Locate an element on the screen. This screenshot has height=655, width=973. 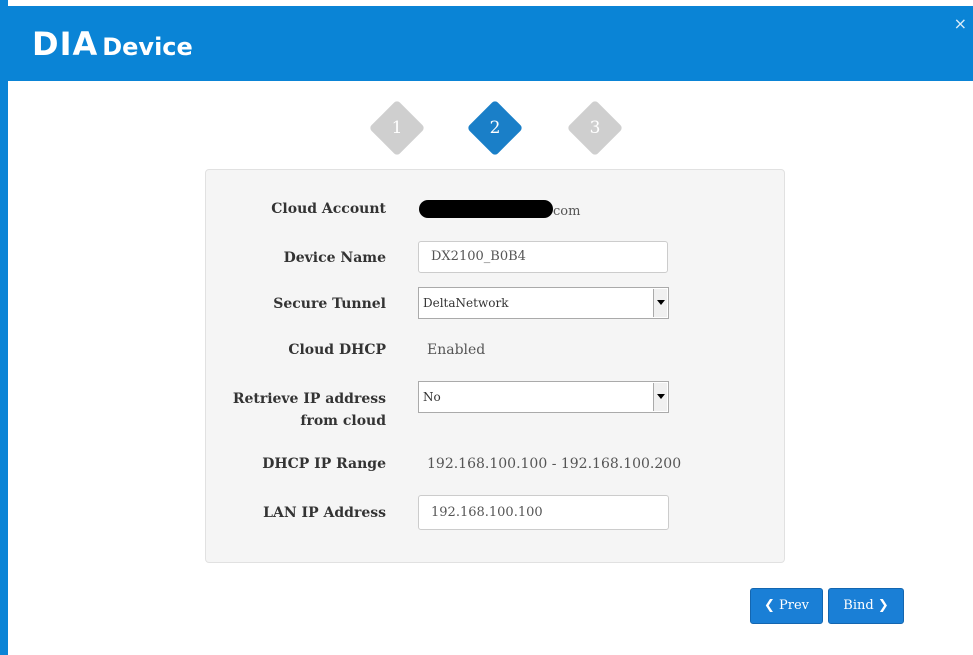
prev-button-label: Prev is located at coordinates (794, 605).